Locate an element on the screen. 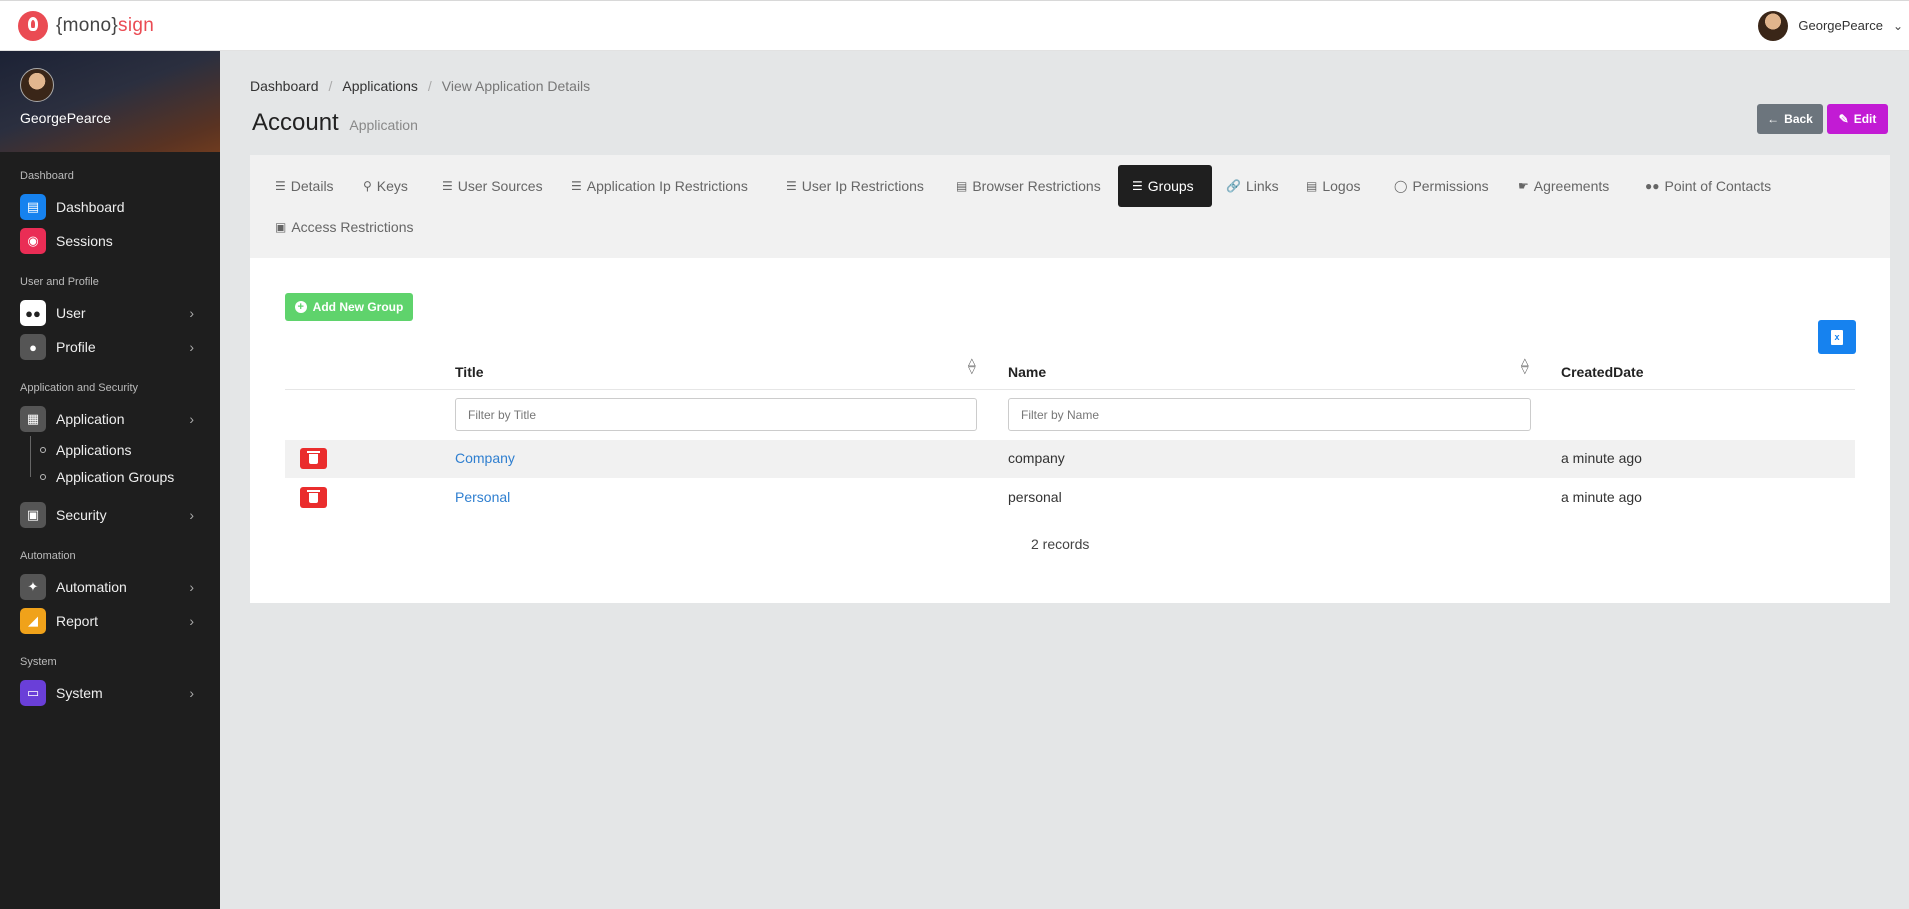 This screenshot has height=909, width=1909. sidebar-item-dashboard: ▤ Dashboard is located at coordinates (110, 207).